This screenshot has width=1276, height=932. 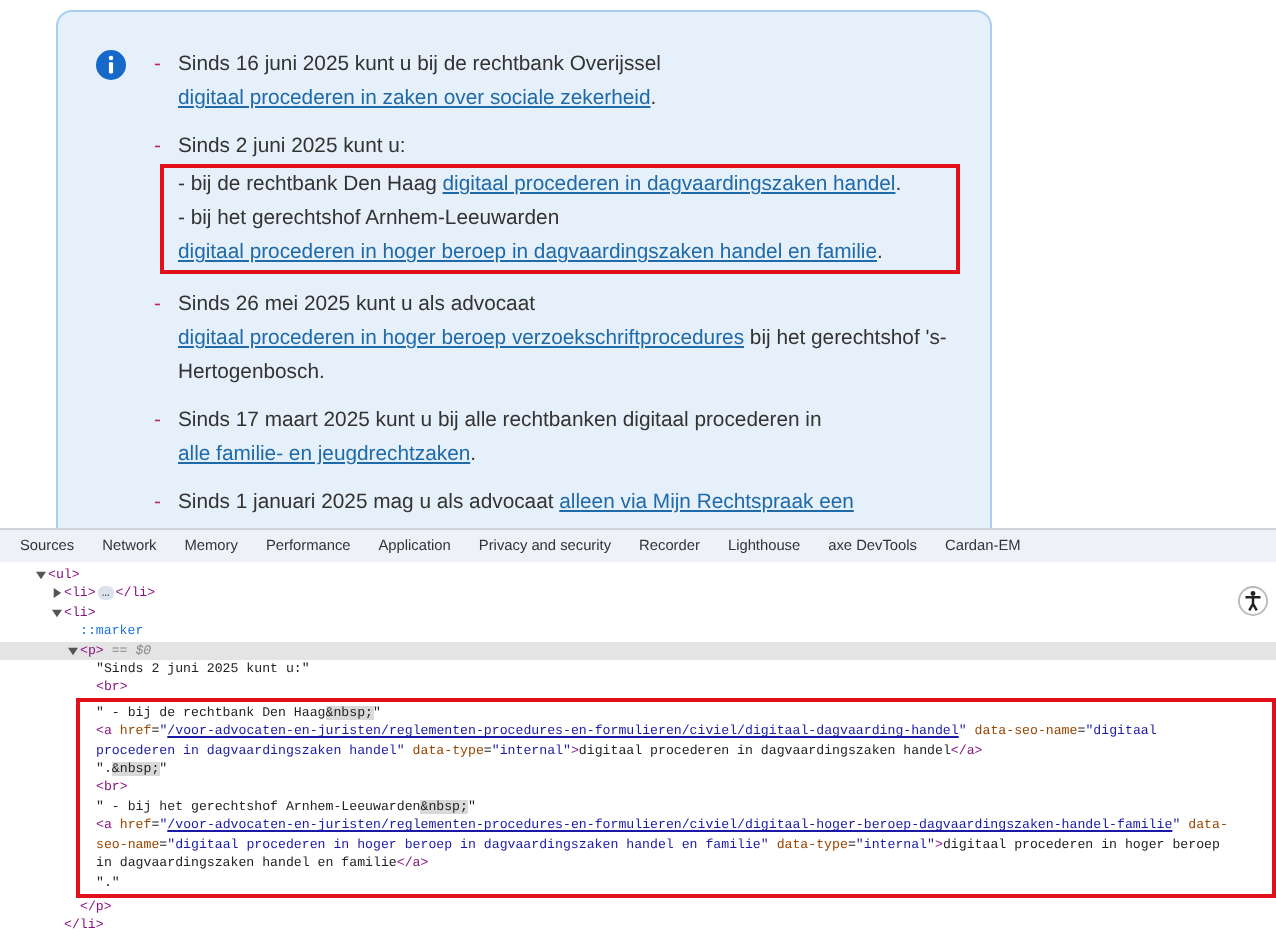 What do you see at coordinates (324, 455) in the screenshot?
I see `text-link: alle familie- en jeugdrechtzaken` at bounding box center [324, 455].